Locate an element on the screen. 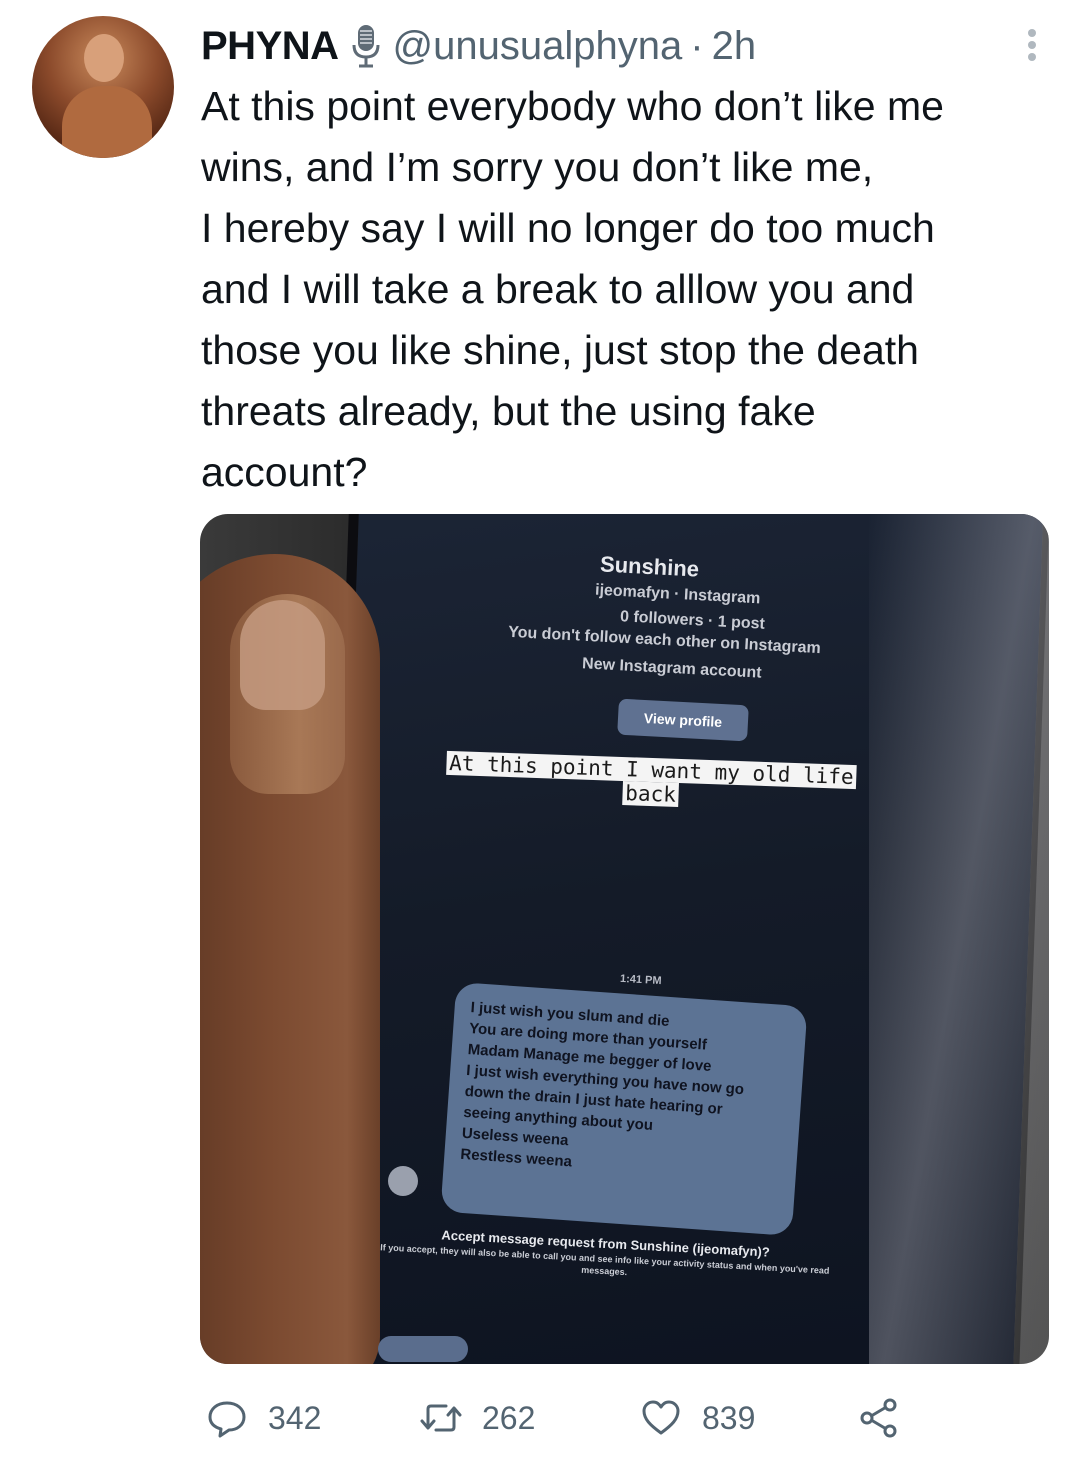  tweet-actions-bar: 342 262 839 is located at coordinates (540, 1418).